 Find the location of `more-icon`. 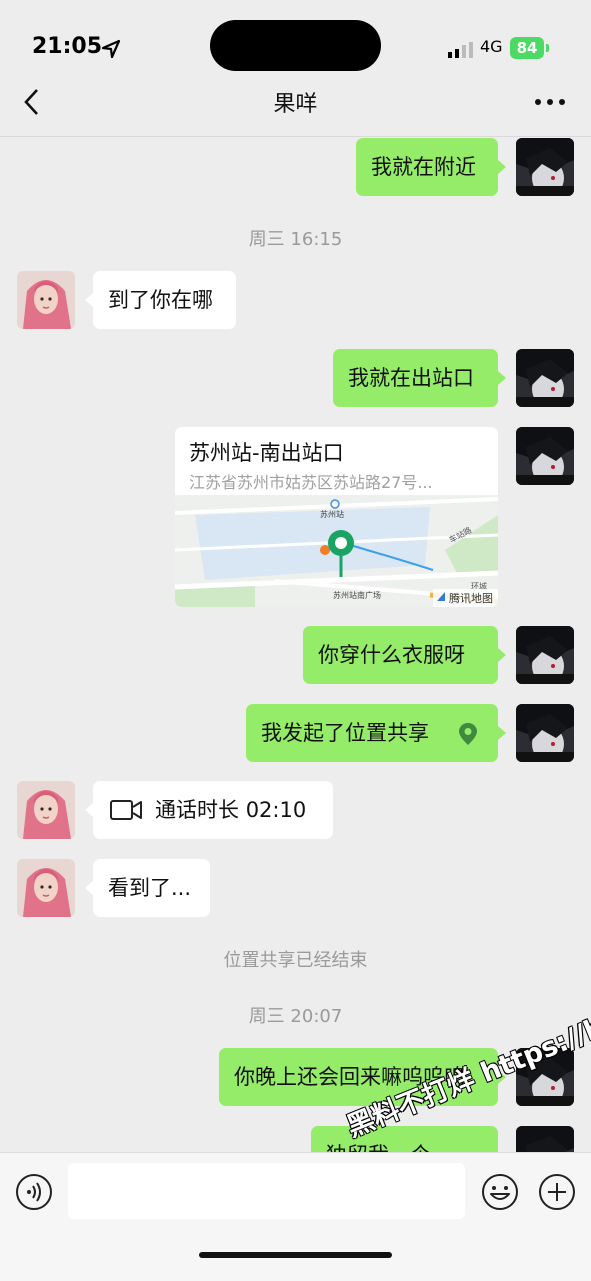

more-icon is located at coordinates (550, 102).